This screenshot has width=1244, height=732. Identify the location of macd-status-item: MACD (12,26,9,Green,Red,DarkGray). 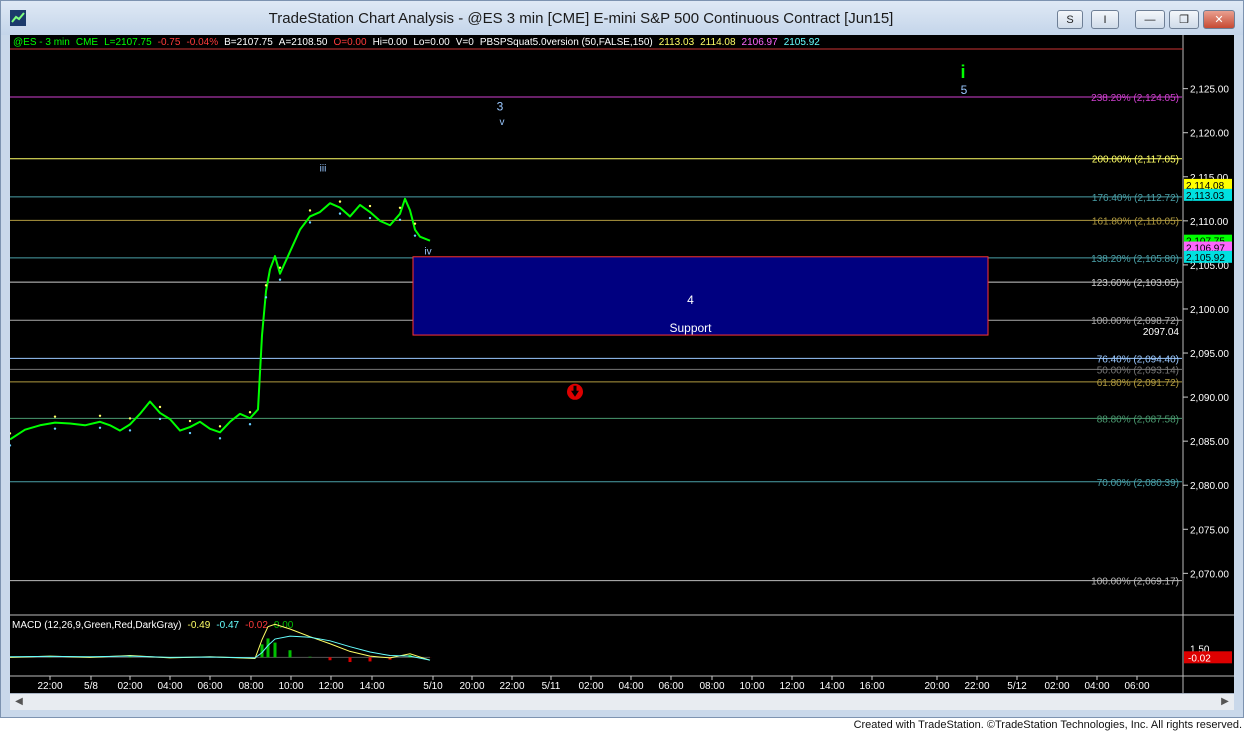
(97, 625).